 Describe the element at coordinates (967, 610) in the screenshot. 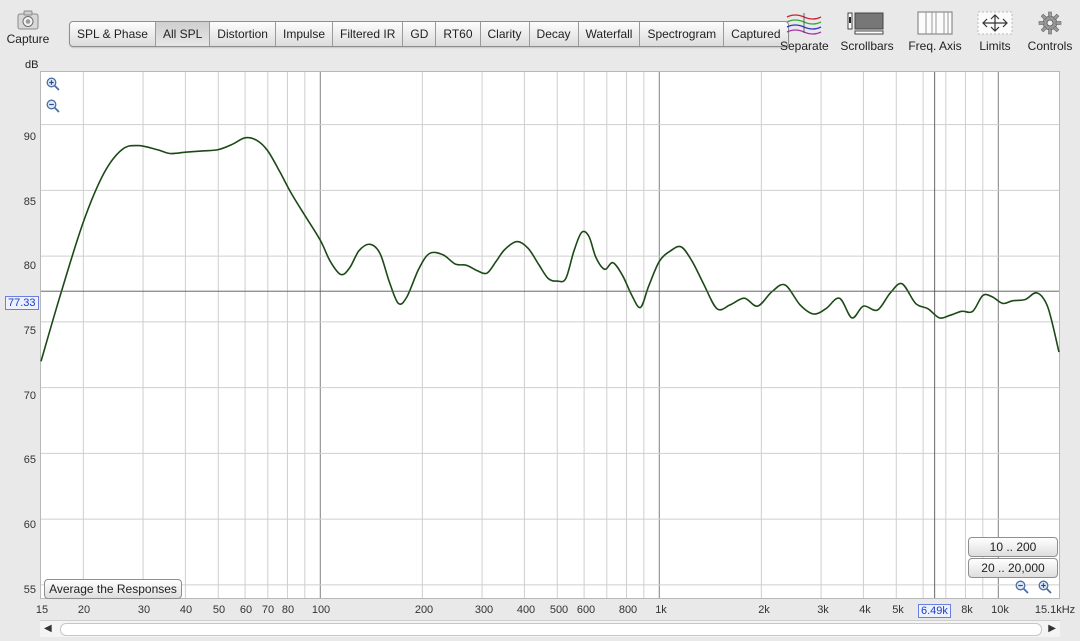

I see `x-tick-label: 8k` at that location.